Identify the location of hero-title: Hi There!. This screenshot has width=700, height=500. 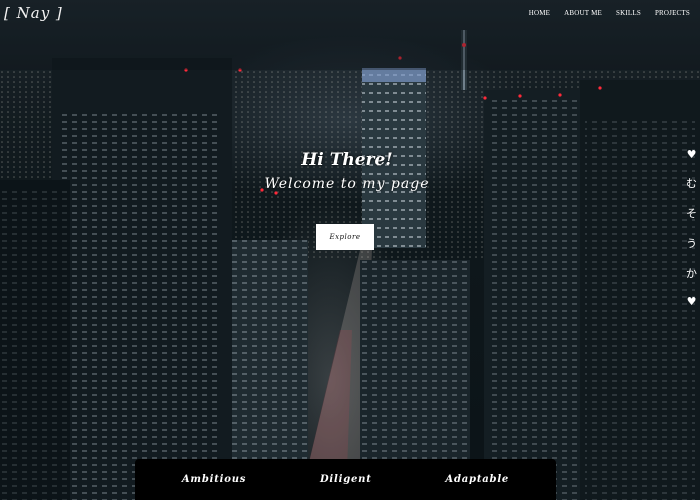
(347, 160).